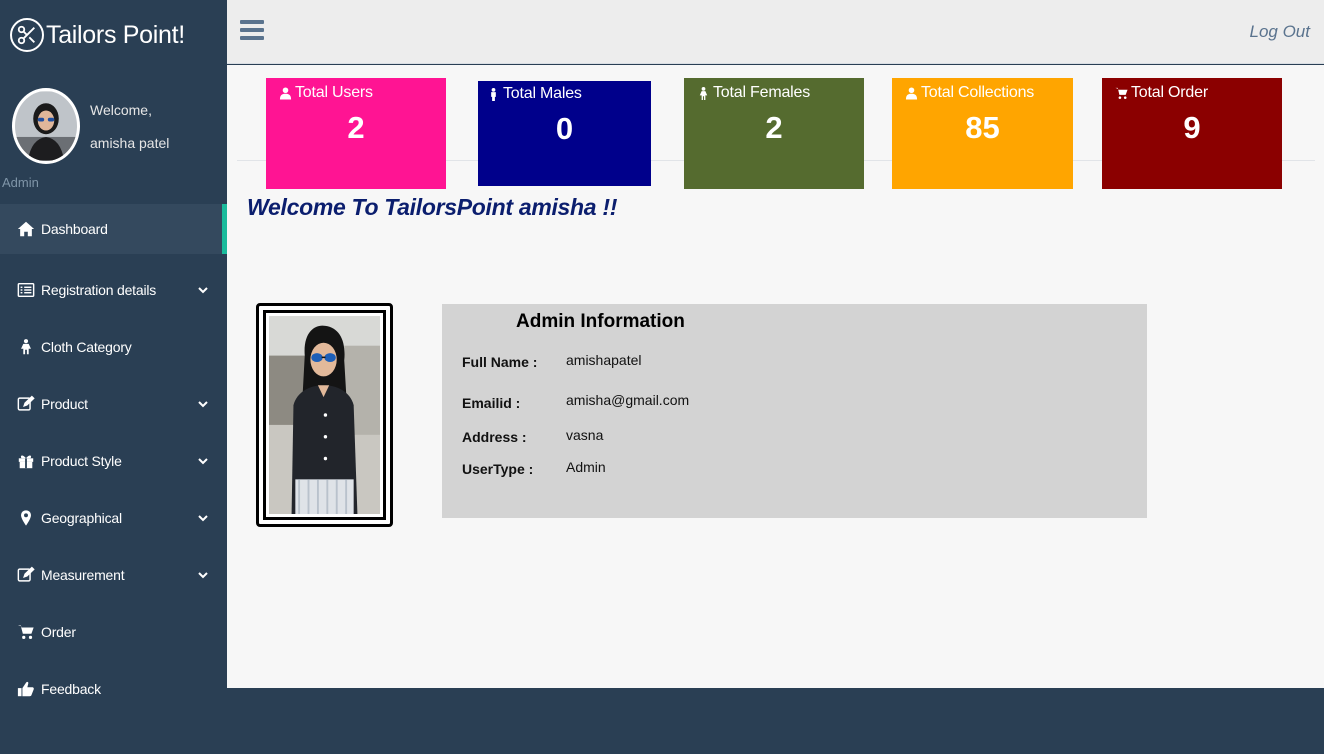  I want to click on thumbs-up-icon, so click(26, 689).